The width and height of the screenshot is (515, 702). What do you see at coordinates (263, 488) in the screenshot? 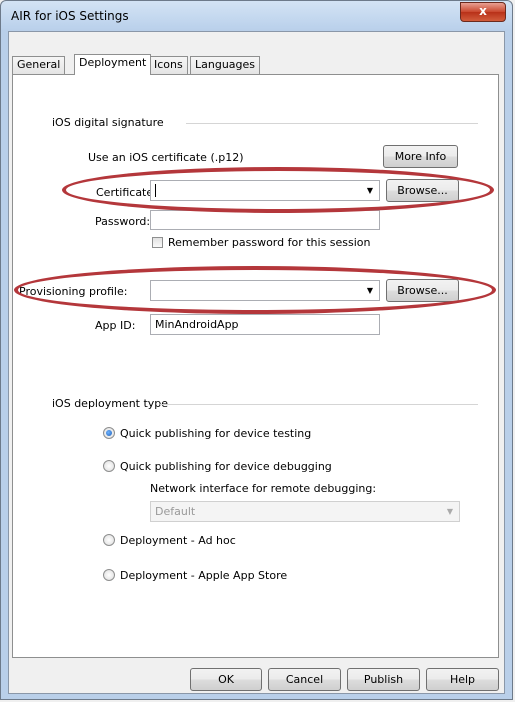
I see `network-interface-label: Network interface for remote debugging:` at bounding box center [263, 488].